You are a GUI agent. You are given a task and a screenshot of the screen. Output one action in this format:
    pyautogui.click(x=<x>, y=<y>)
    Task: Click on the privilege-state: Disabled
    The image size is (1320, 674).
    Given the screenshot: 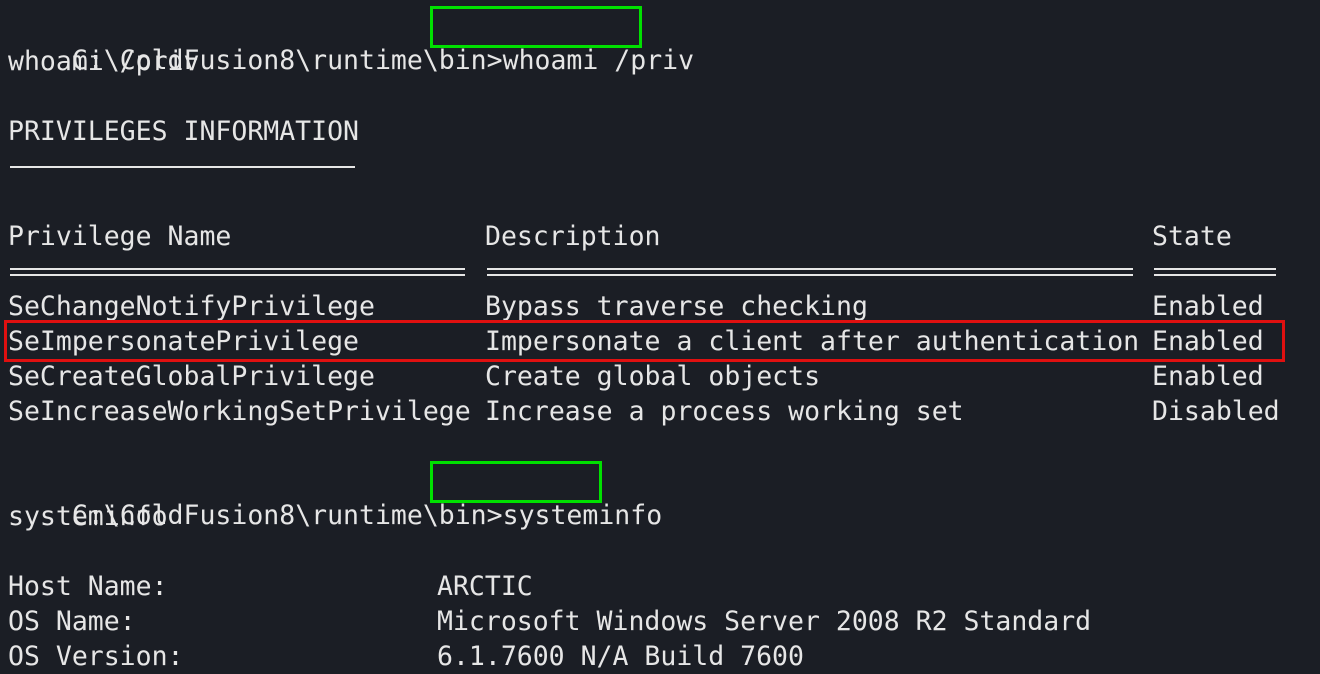 What is the action you would take?
    pyautogui.click(x=1216, y=411)
    